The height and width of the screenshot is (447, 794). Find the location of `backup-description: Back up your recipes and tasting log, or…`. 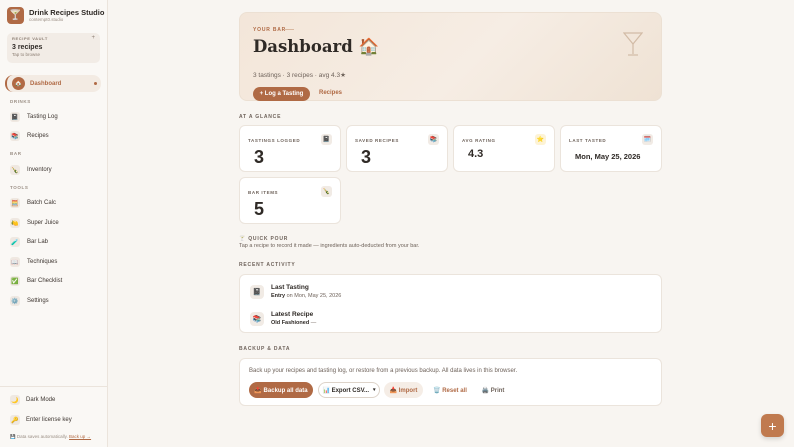

backup-description: Back up your recipes and tasting log, or… is located at coordinates (383, 371).